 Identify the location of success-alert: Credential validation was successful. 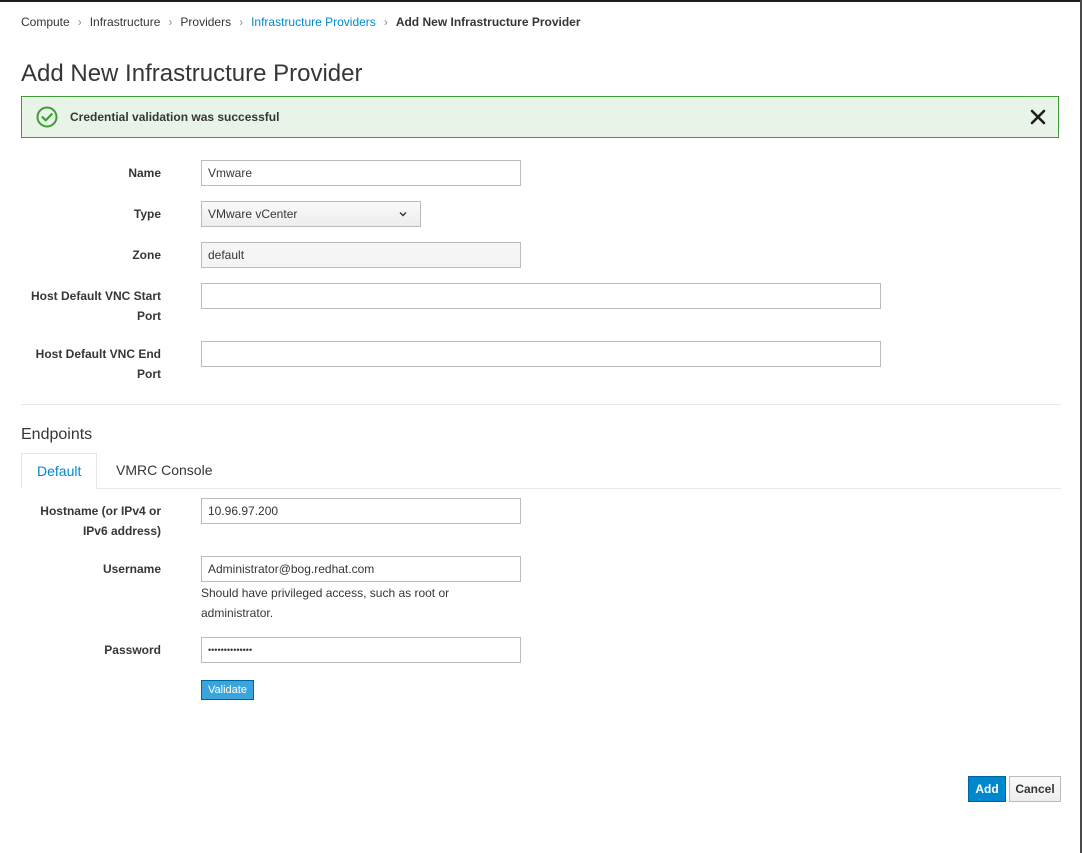
(540, 117).